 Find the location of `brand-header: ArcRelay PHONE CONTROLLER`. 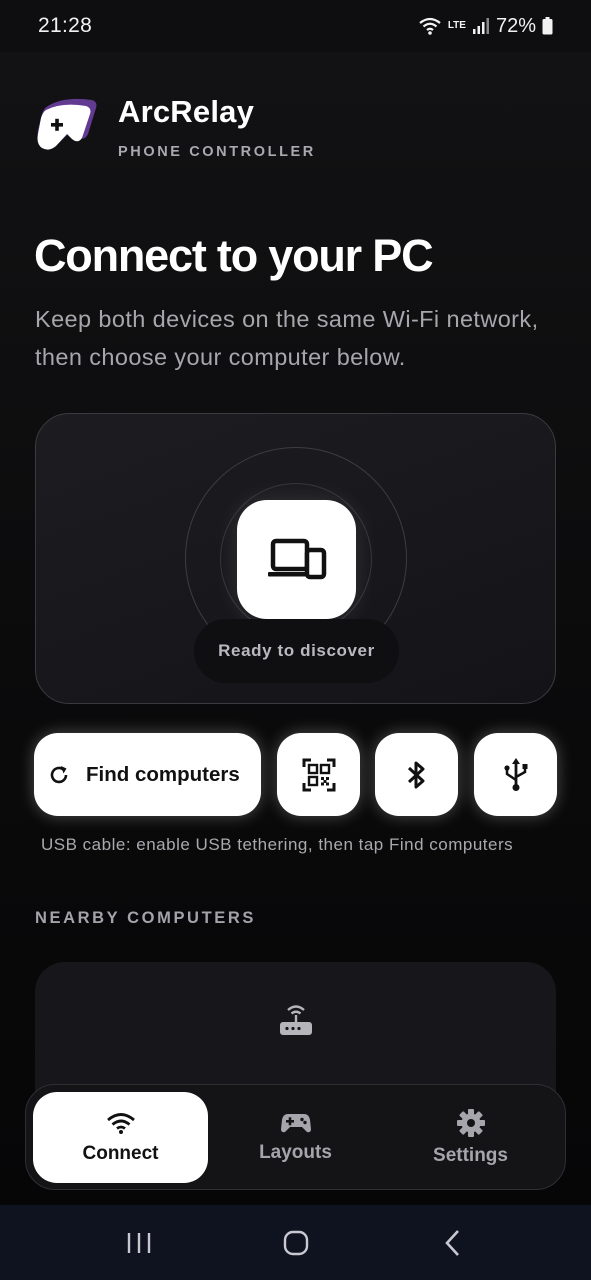

brand-header: ArcRelay PHONE CONTROLLER is located at coordinates (175, 127).